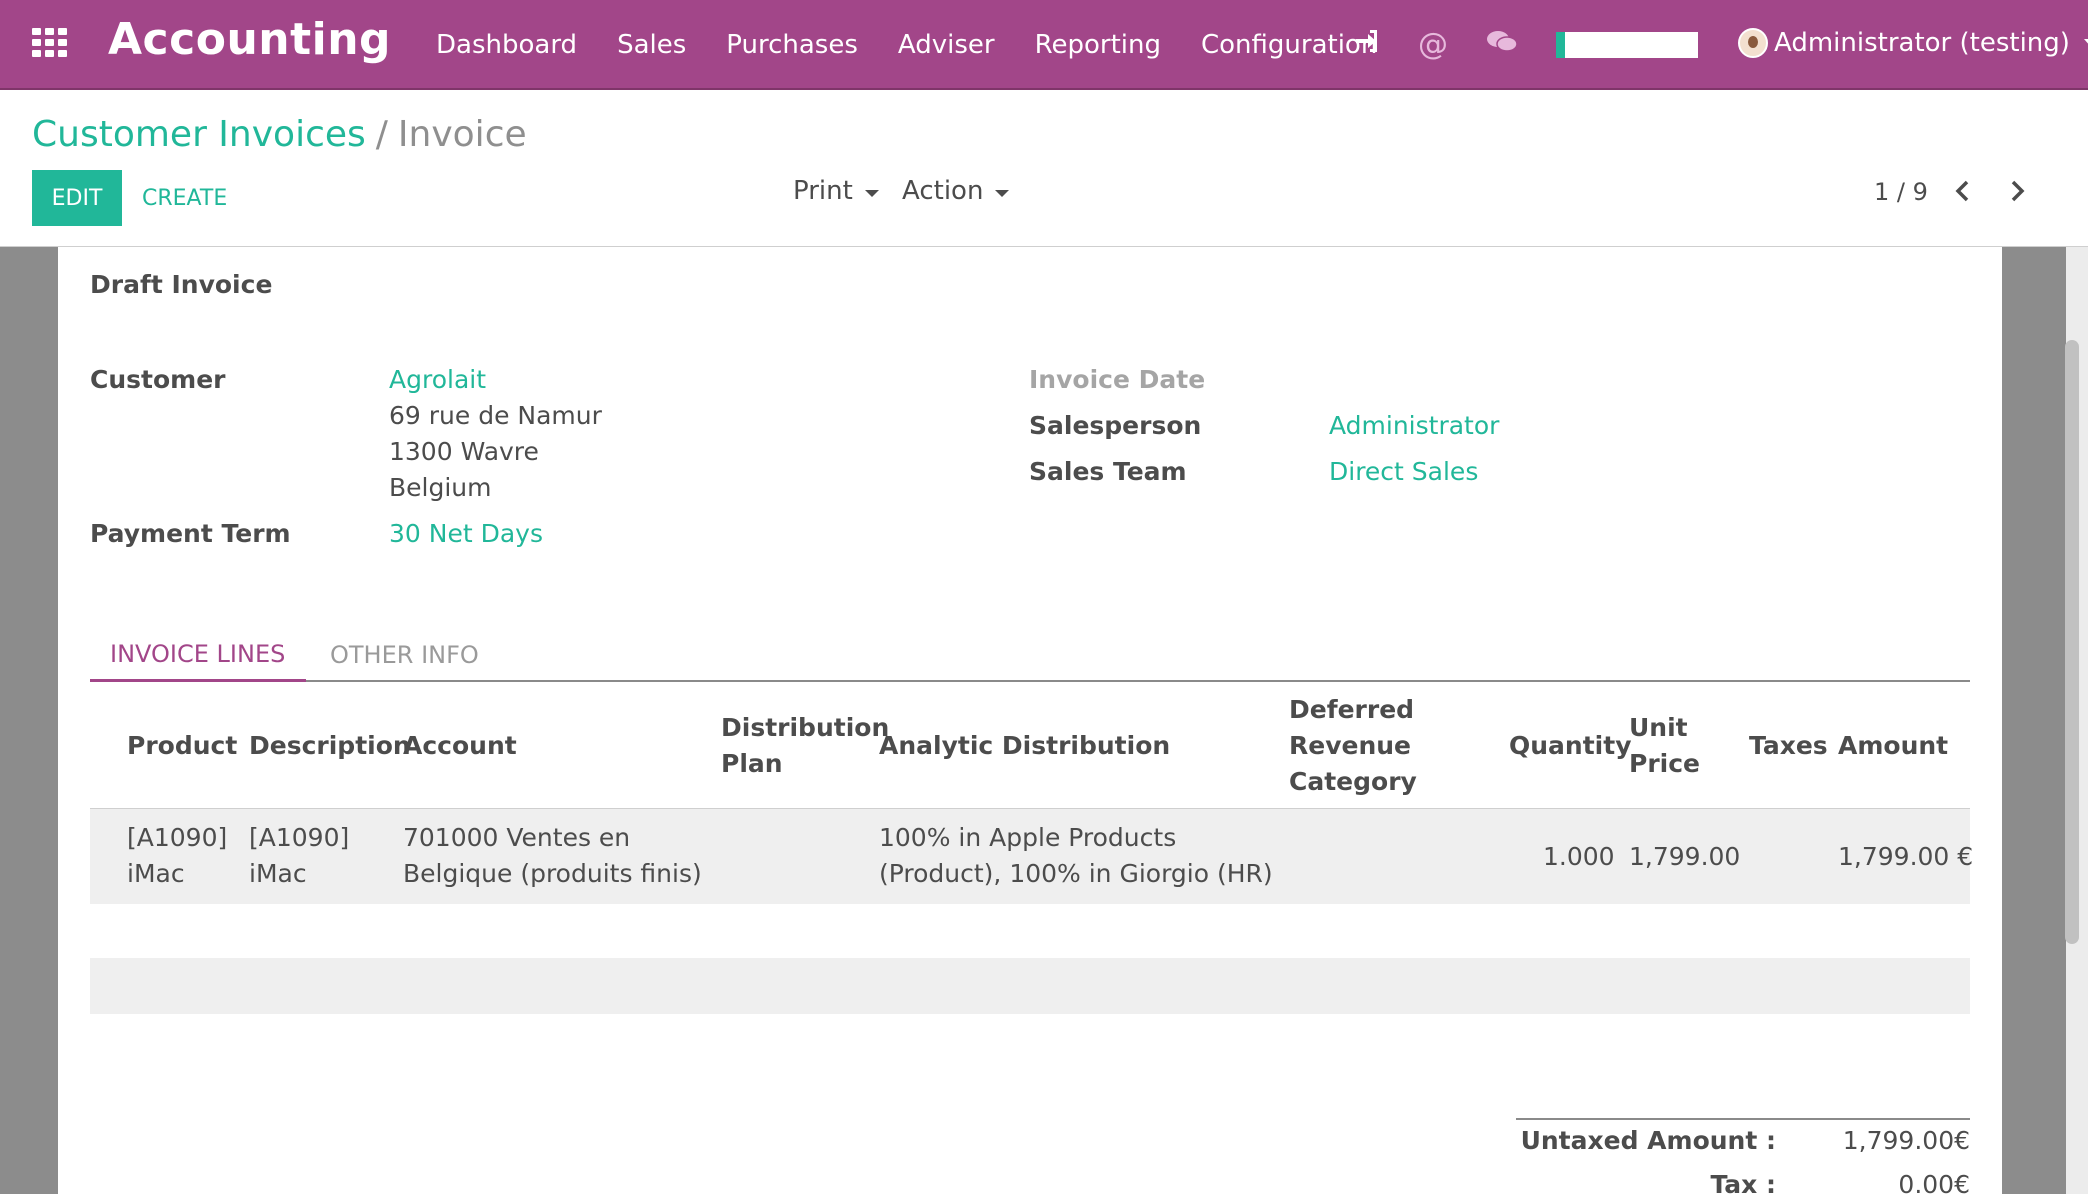 This screenshot has height=1194, width=2088. I want to click on cell-text: Belgique (produits finis), so click(552, 873).